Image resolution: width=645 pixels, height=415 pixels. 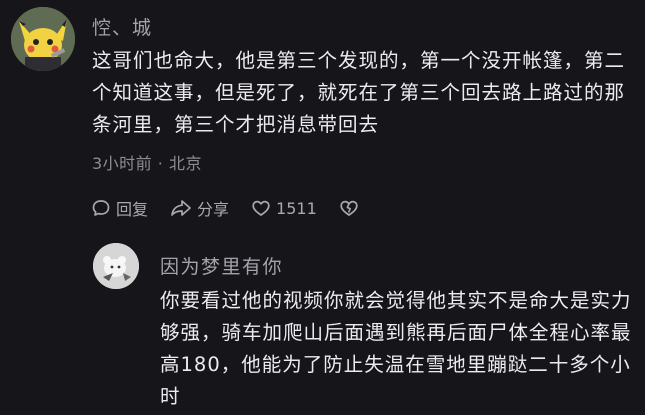 I want to click on share-button: 分享, so click(x=199, y=208).